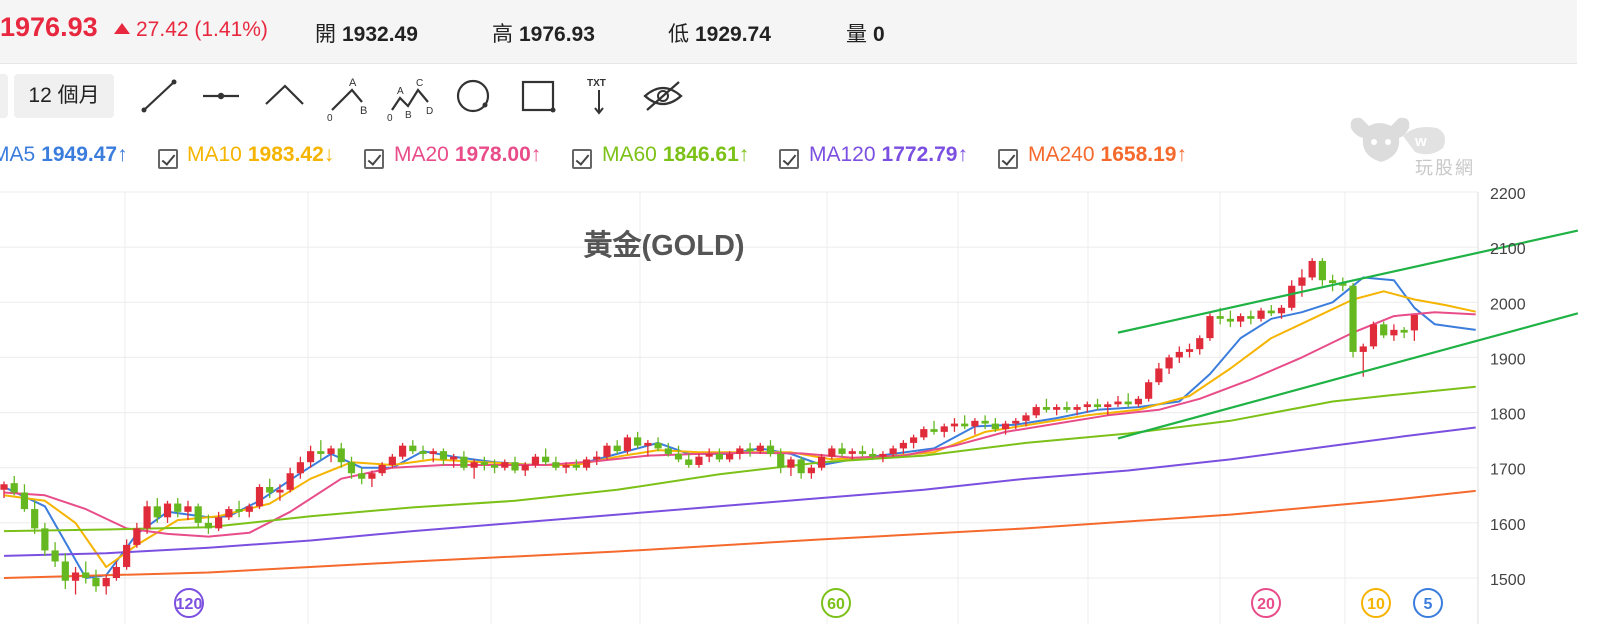  Describe the element at coordinates (663, 245) in the screenshot. I see `chart-title: 黃金(GOLD)` at that location.